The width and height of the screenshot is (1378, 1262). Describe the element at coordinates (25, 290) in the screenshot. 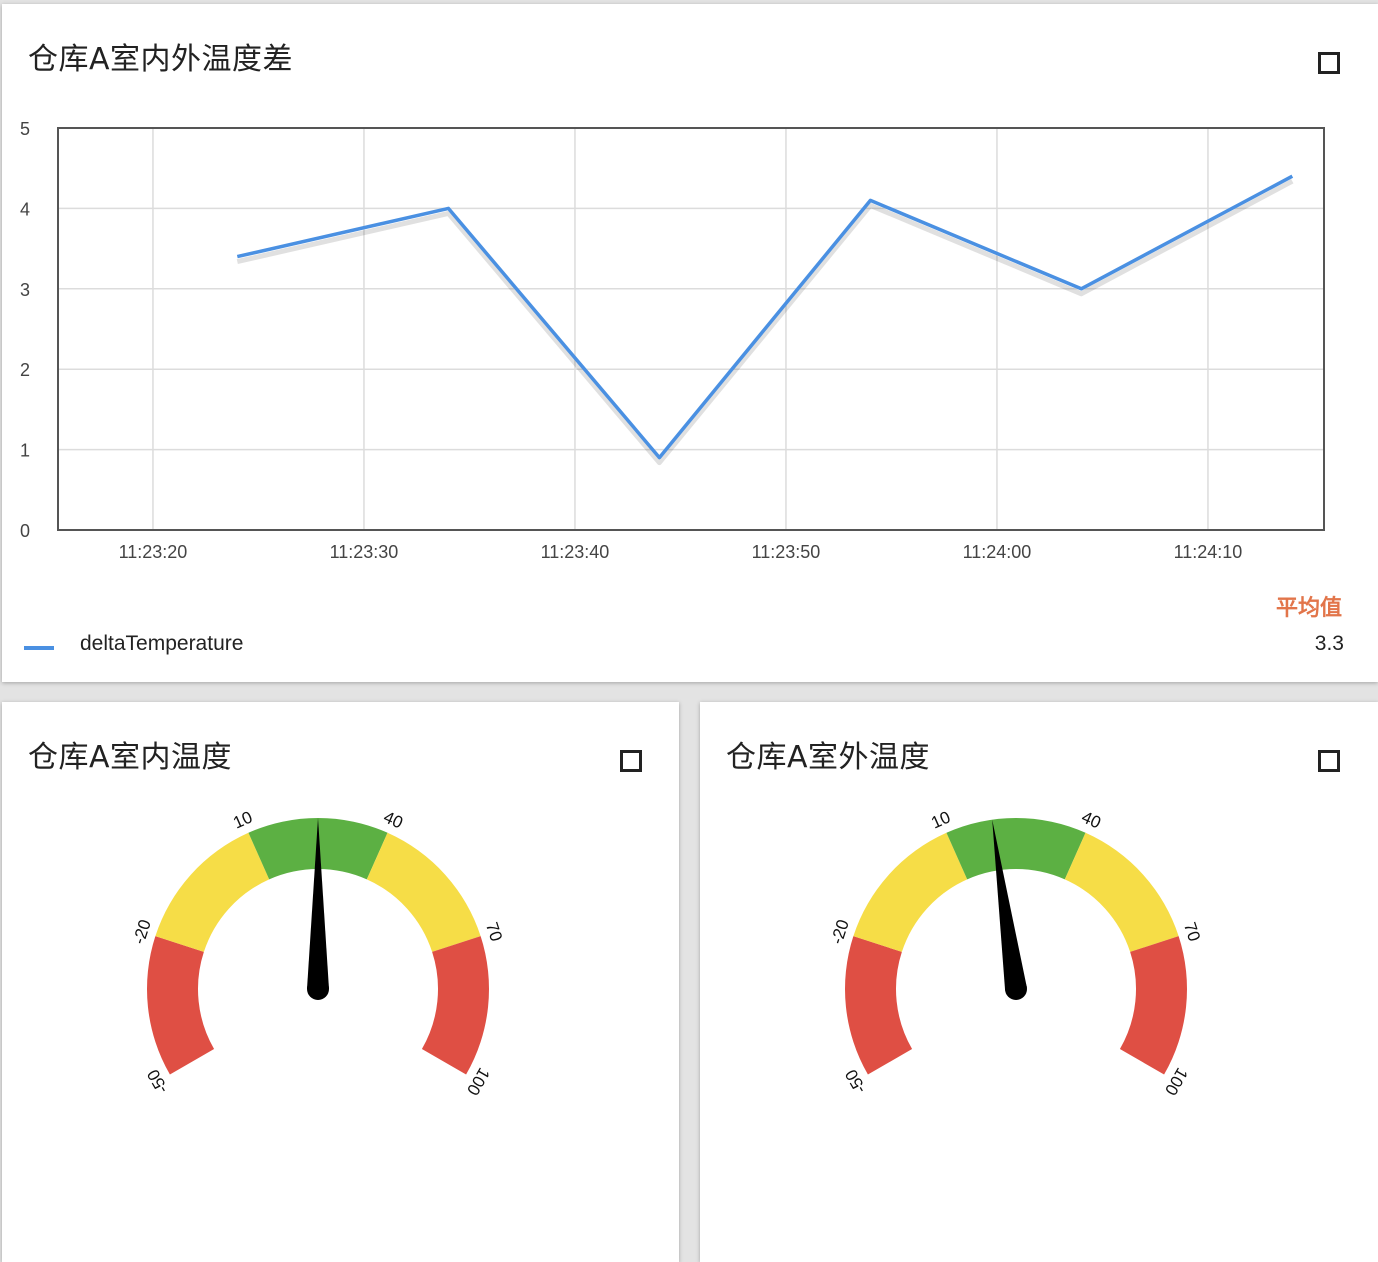

I see `y-tick-label: 3` at that location.